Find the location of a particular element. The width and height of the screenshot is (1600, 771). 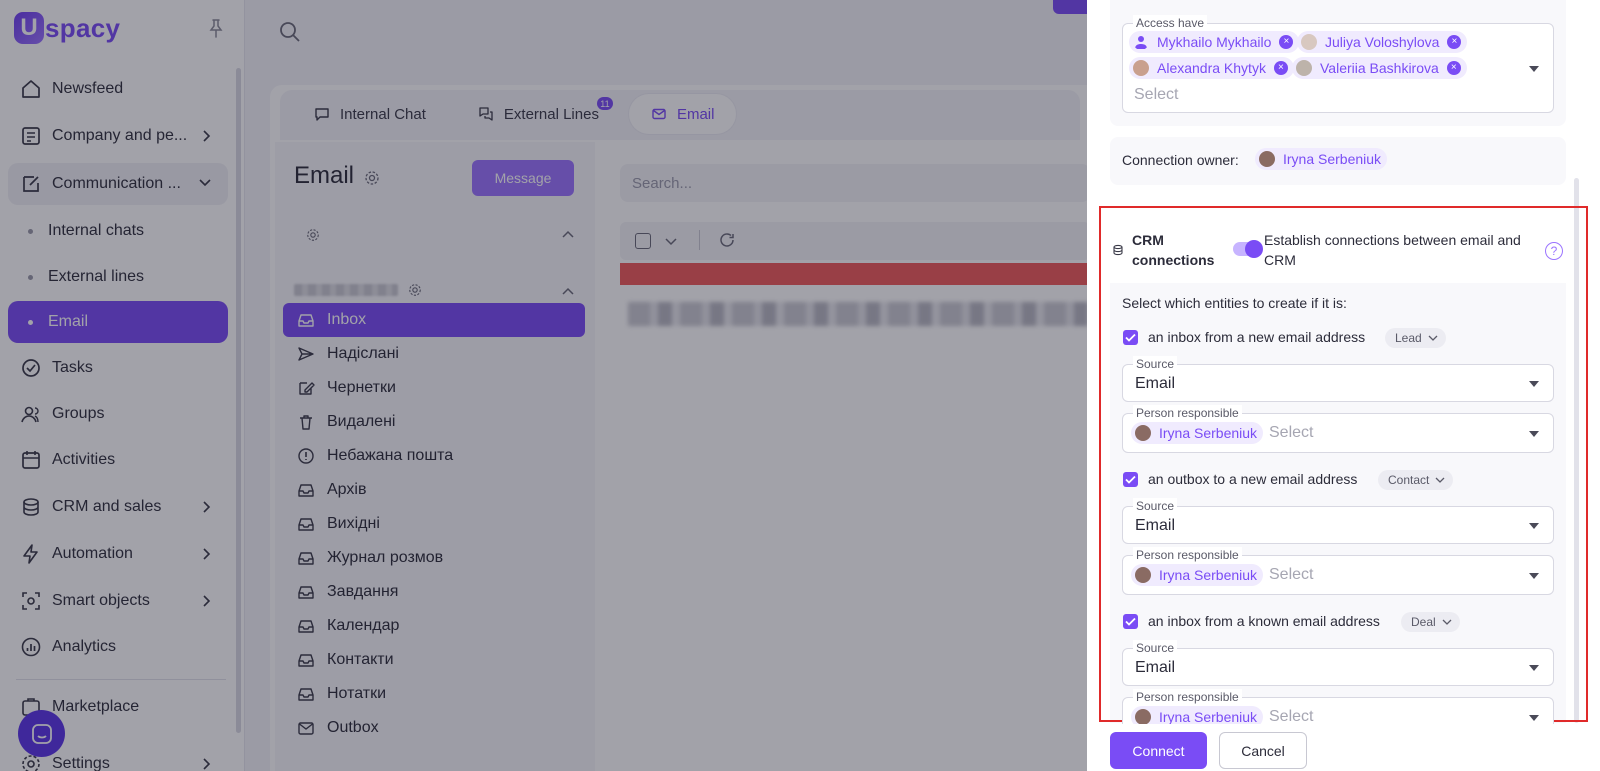

chip-label: Alexandra Khytyk is located at coordinates (1211, 68).